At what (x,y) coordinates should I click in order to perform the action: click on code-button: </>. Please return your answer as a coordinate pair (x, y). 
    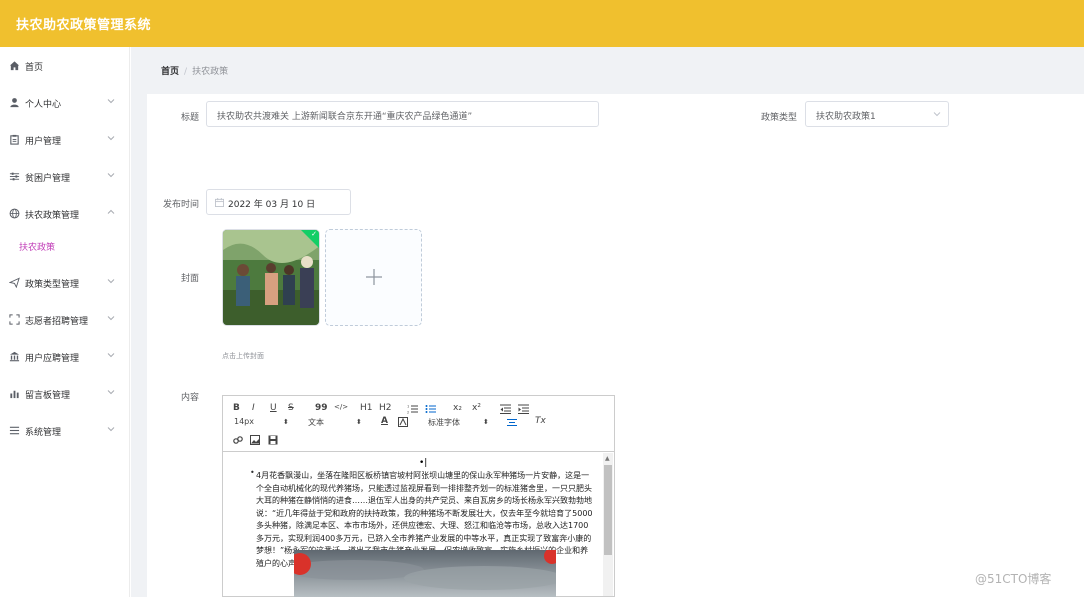
    Looking at the image, I should click on (341, 407).